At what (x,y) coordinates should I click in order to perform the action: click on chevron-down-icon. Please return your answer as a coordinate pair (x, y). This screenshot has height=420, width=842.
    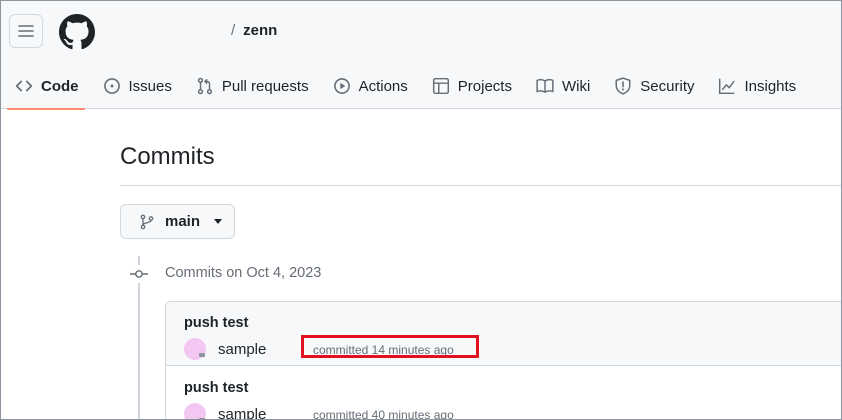
    Looking at the image, I should click on (218, 221).